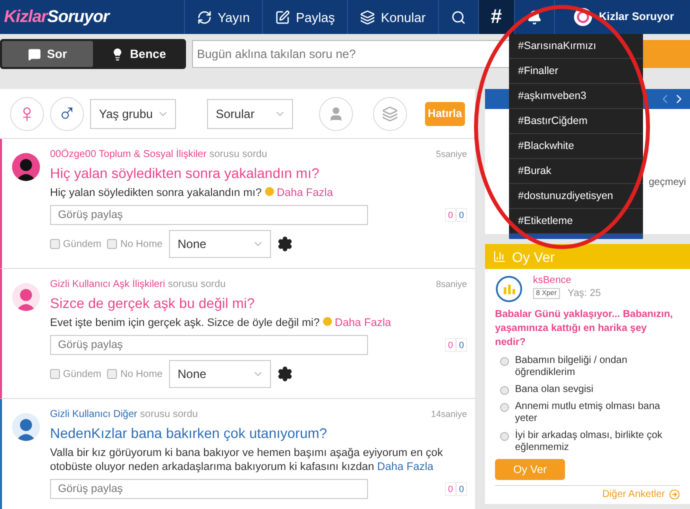  I want to click on edit-icon, so click(282, 17).